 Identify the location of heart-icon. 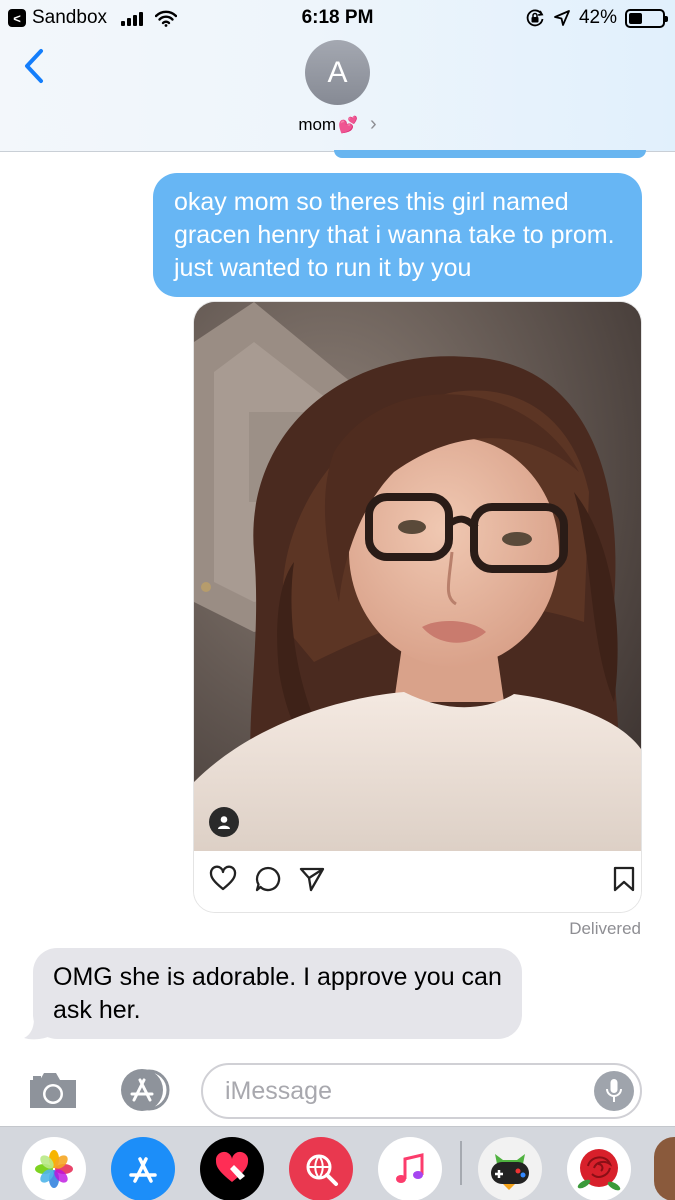
(223, 879).